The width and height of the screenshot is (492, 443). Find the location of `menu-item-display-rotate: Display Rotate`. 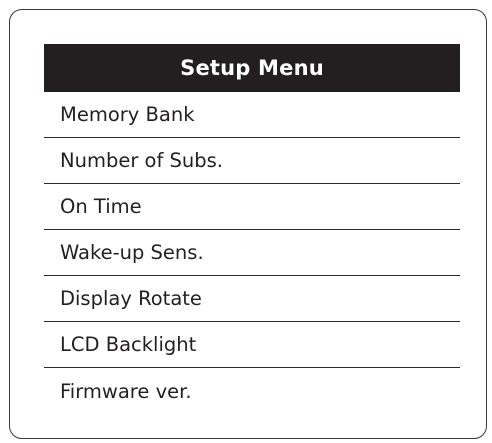

menu-item-display-rotate: Display Rotate is located at coordinates (252, 299).